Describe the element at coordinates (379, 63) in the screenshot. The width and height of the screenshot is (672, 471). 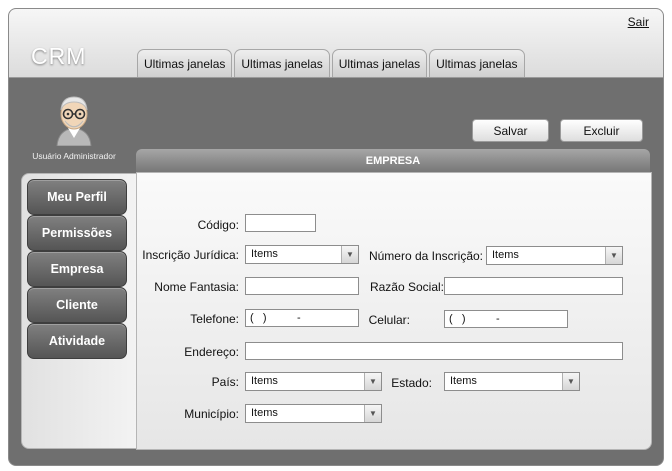
I see `tab-recent-3: Ultimas janelas` at that location.